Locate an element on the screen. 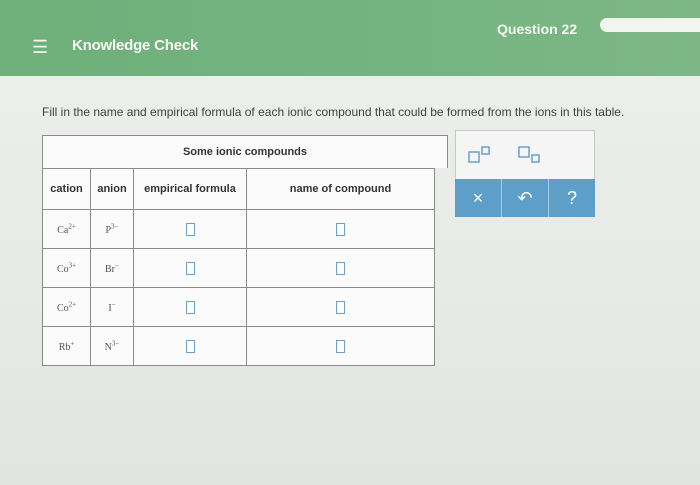 This screenshot has height=485, width=700. column-header-empirical-formula: empirical formula is located at coordinates (190, 189).